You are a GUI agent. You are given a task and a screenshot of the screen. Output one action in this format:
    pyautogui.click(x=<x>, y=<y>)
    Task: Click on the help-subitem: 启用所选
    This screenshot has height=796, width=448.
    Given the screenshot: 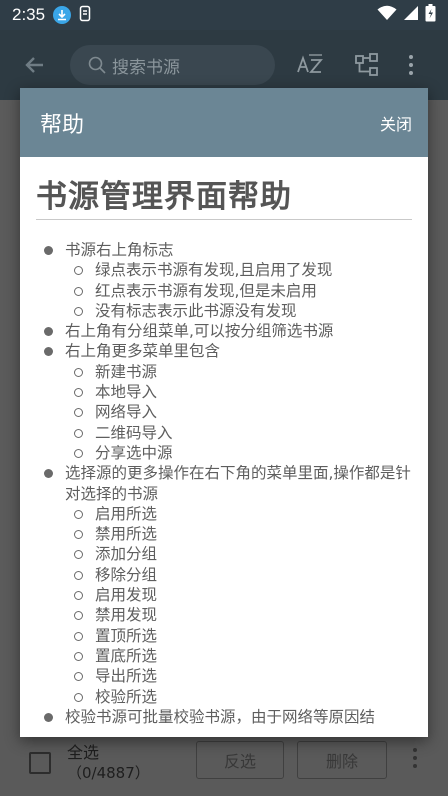 What is the action you would take?
    pyautogui.click(x=238, y=514)
    